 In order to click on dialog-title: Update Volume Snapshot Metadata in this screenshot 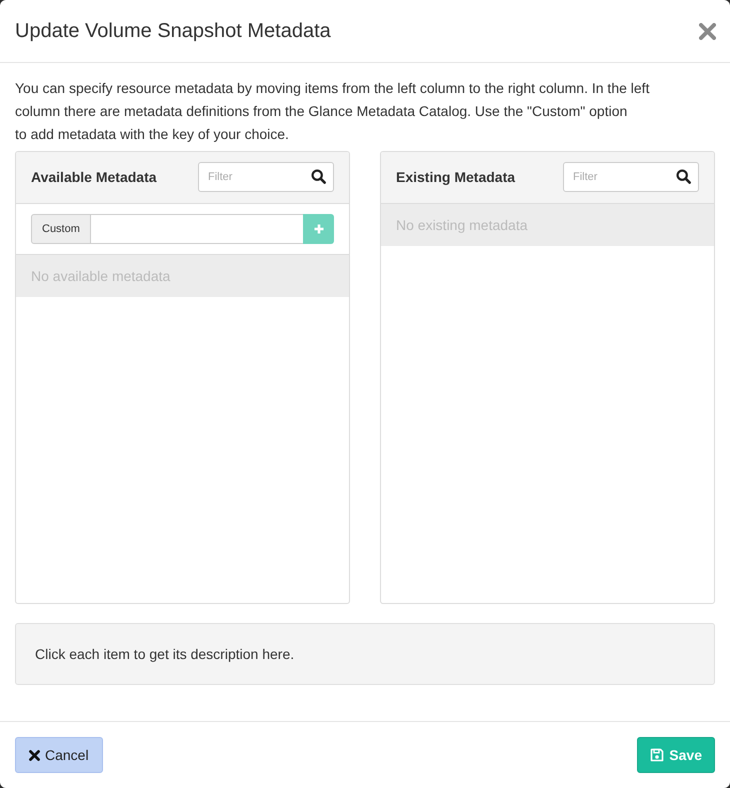, I will do `click(173, 31)`.